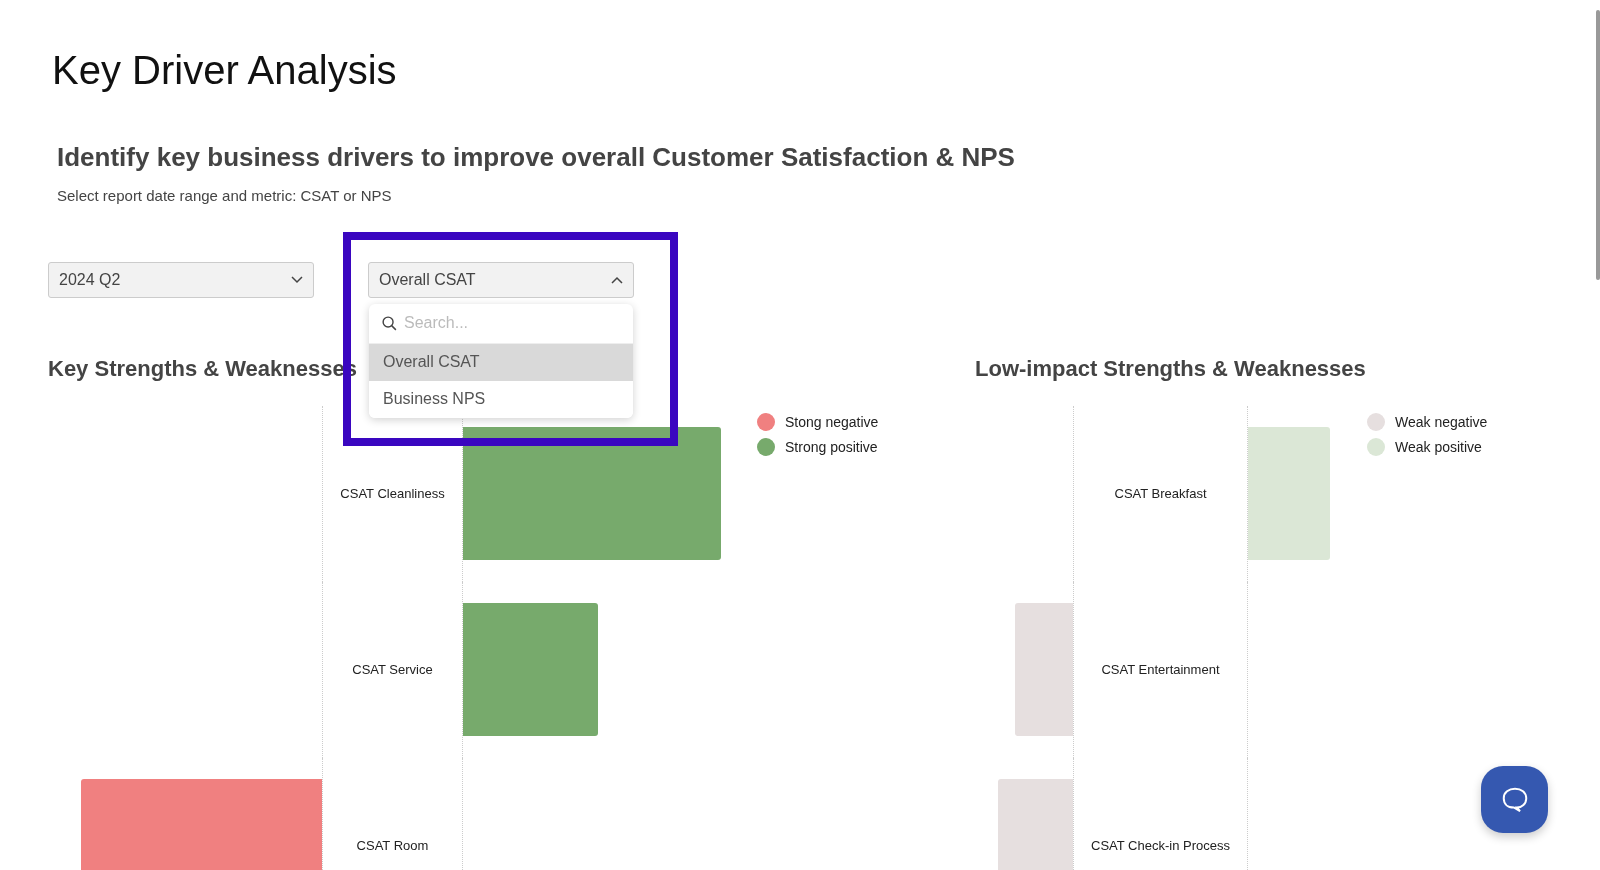 This screenshot has height=870, width=1600. Describe the element at coordinates (392, 493) in the screenshot. I see `category-label: CSAT Cleanliness` at that location.